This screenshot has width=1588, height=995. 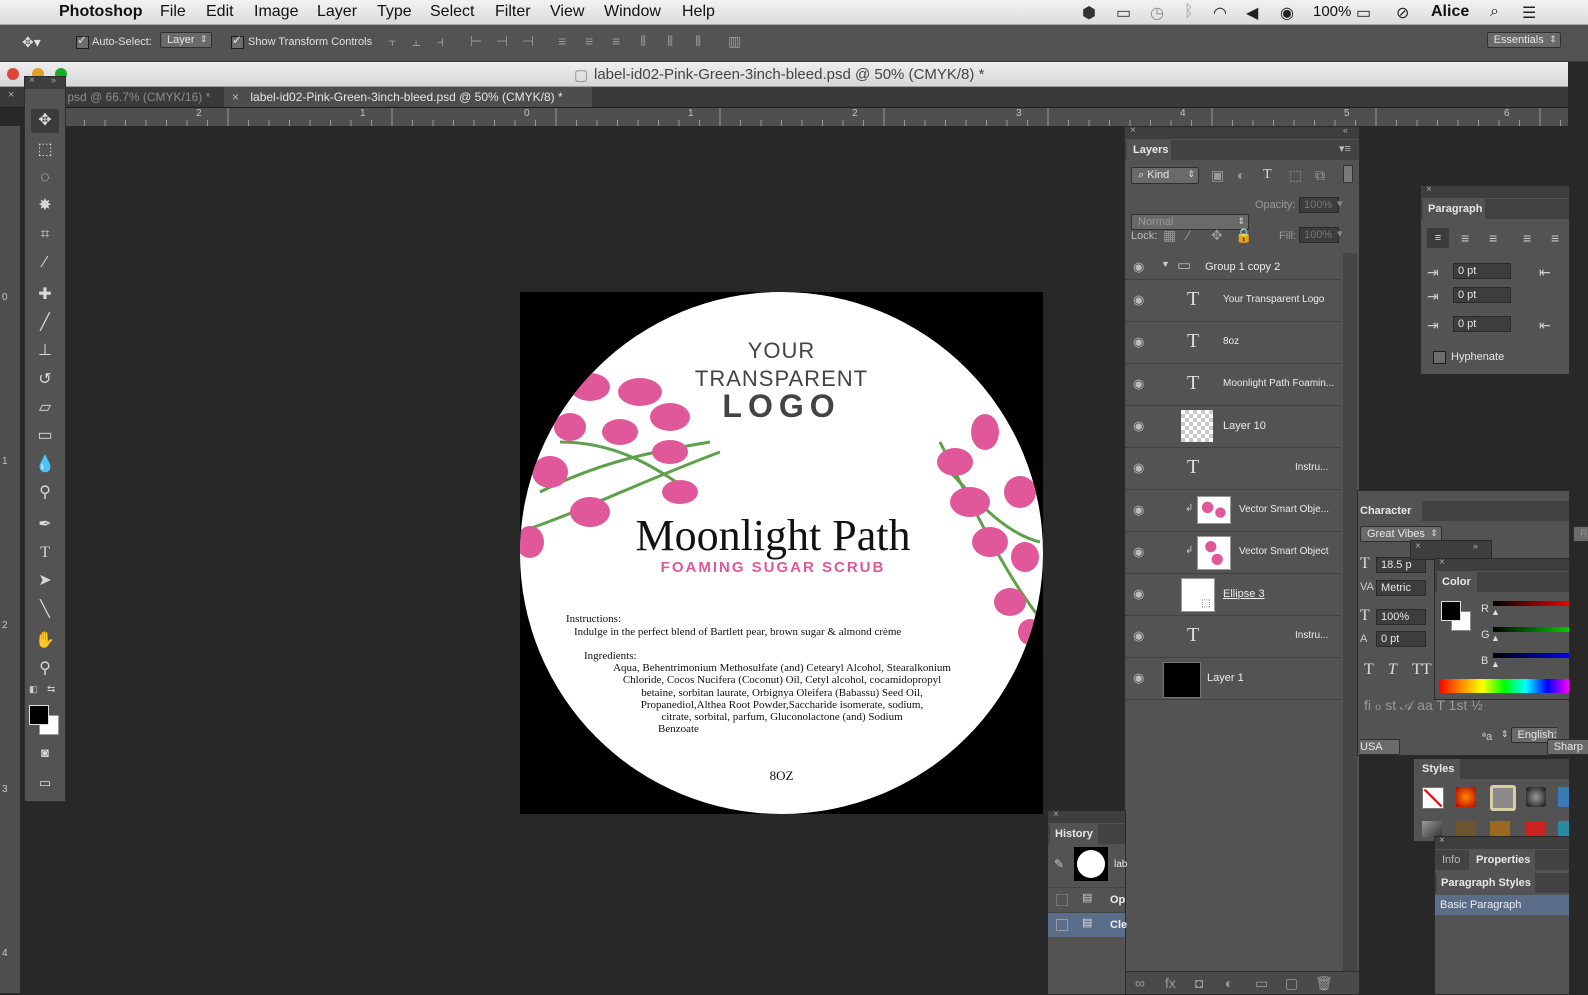 I want to click on distribute-top-icon: ≡, so click(x=562, y=41).